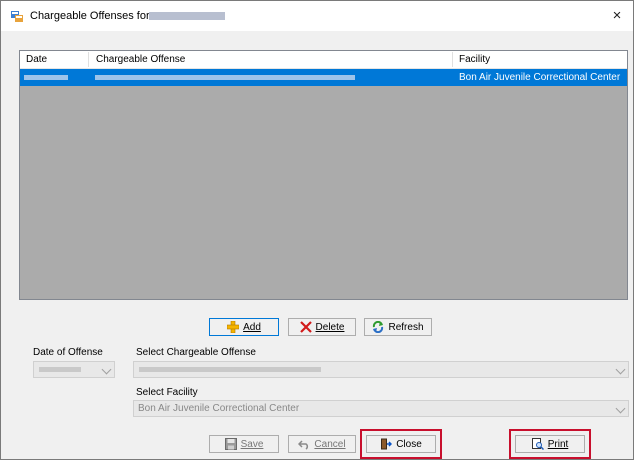 The width and height of the screenshot is (634, 460). What do you see at coordinates (303, 445) in the screenshot?
I see `undo-icon` at bounding box center [303, 445].